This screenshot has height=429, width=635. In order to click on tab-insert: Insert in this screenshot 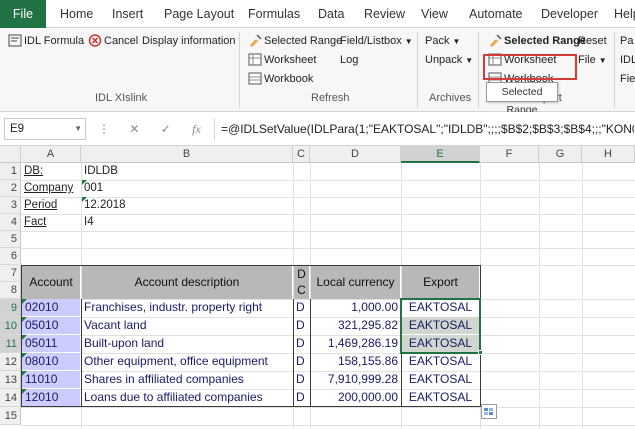, I will do `click(127, 14)`.